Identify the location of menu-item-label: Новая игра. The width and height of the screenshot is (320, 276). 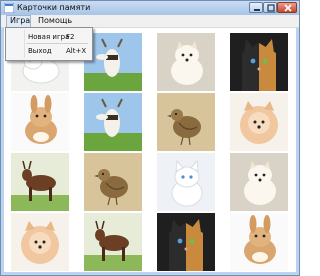
(49, 37).